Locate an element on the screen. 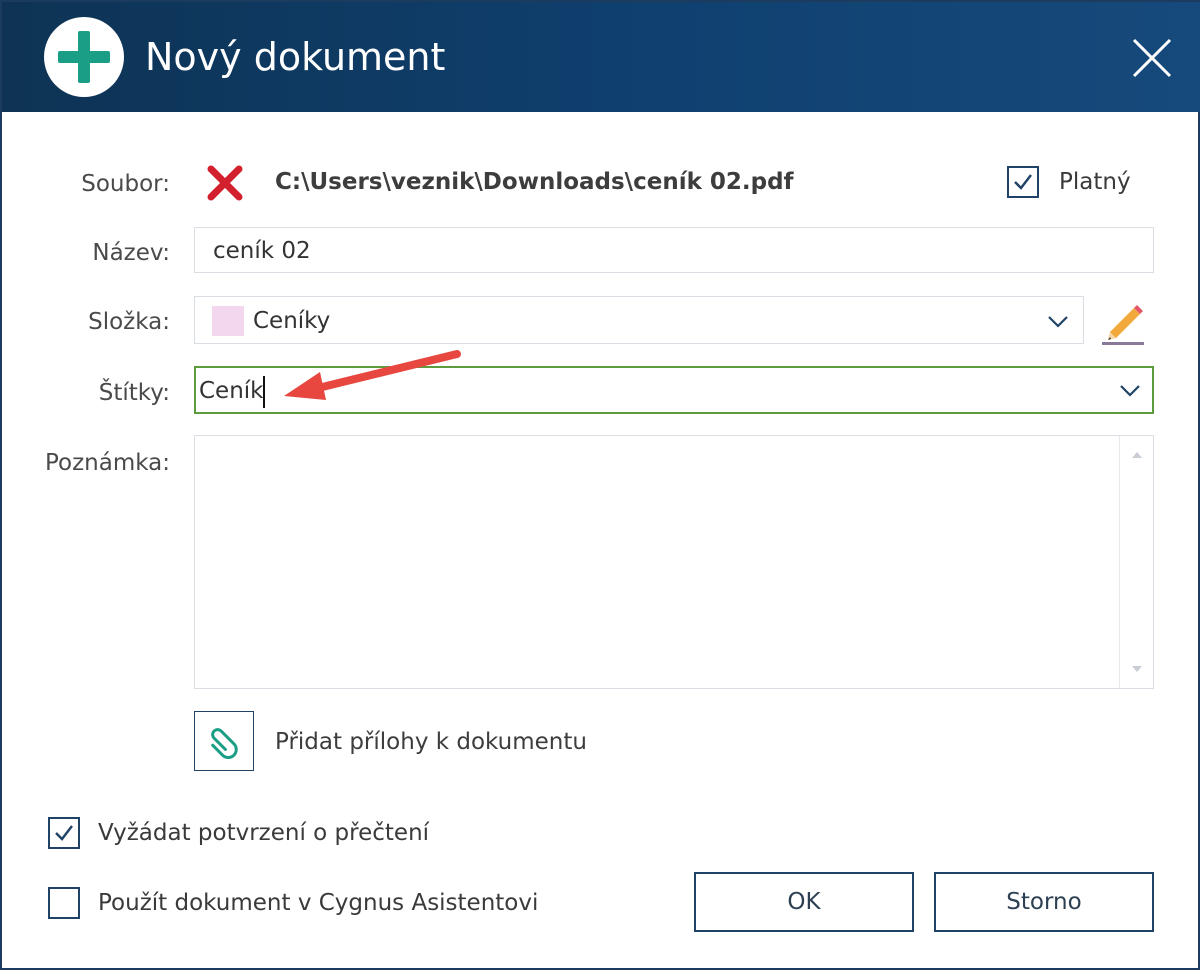 This screenshot has height=970, width=1200. paperclip-icon is located at coordinates (224, 743).